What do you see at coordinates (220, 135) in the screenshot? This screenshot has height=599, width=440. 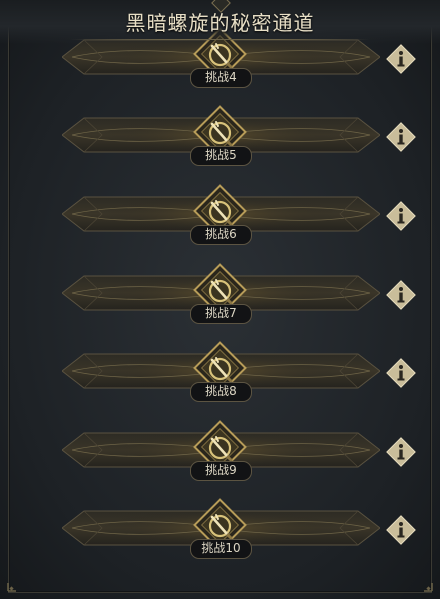 I see `challenge-row-5: 挑战5` at bounding box center [220, 135].